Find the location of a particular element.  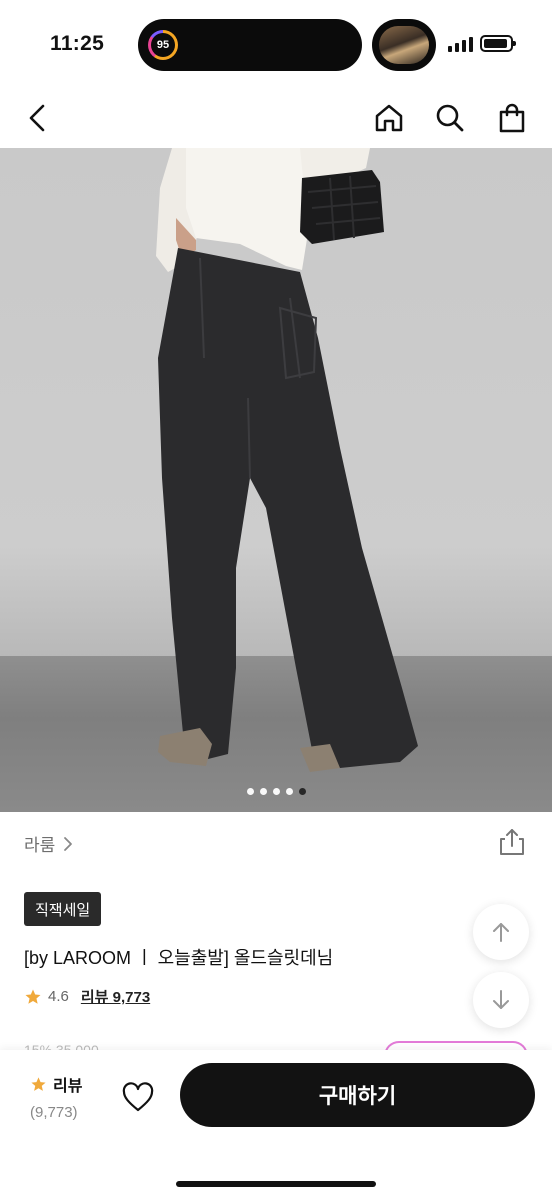

review-label-row: 리뷰 is located at coordinates (56, 1084).